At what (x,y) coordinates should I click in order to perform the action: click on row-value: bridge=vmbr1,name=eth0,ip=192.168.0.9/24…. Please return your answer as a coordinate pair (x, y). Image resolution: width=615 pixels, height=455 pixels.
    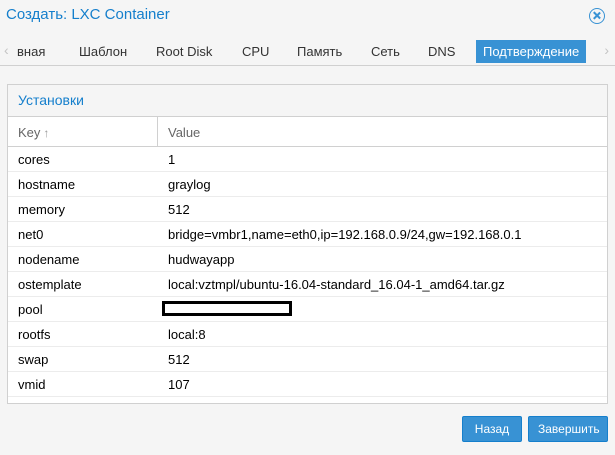
    Looking at the image, I should click on (345, 234).